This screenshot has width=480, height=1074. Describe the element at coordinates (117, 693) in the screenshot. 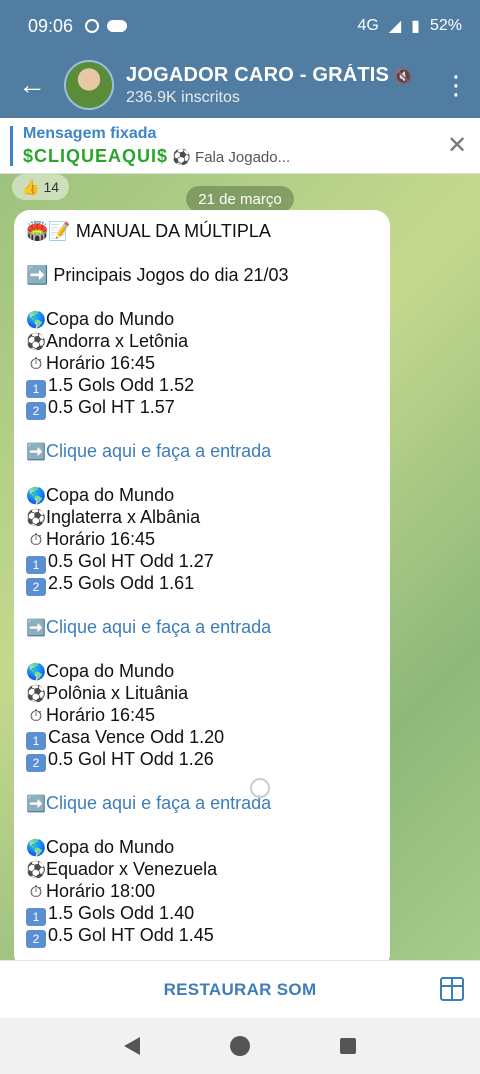

I see `match: Polônia x Lituânia` at that location.